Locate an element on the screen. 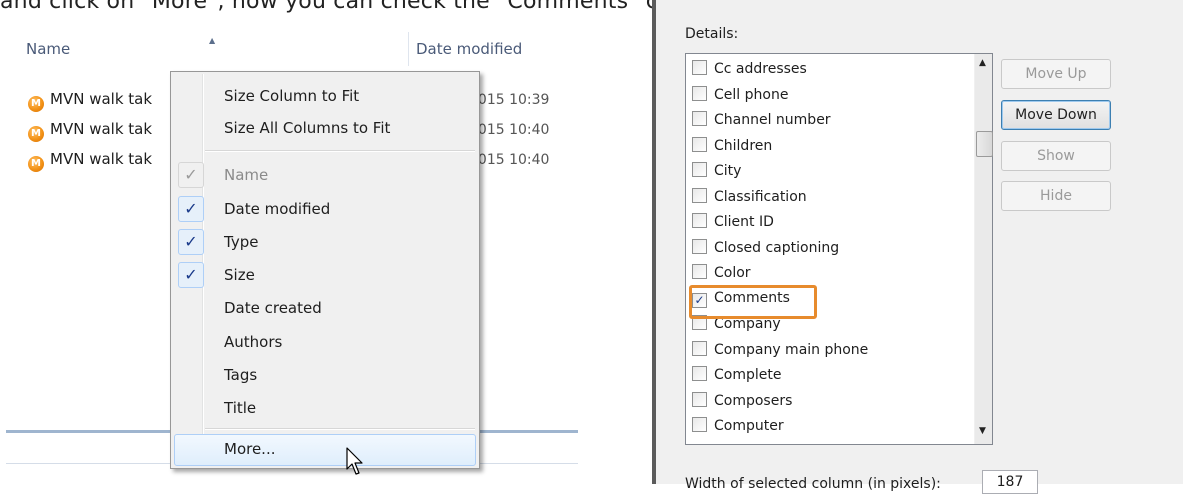  menu-item-size-all-columns-to-fit: Size All Columns to Fit is located at coordinates (324, 128).